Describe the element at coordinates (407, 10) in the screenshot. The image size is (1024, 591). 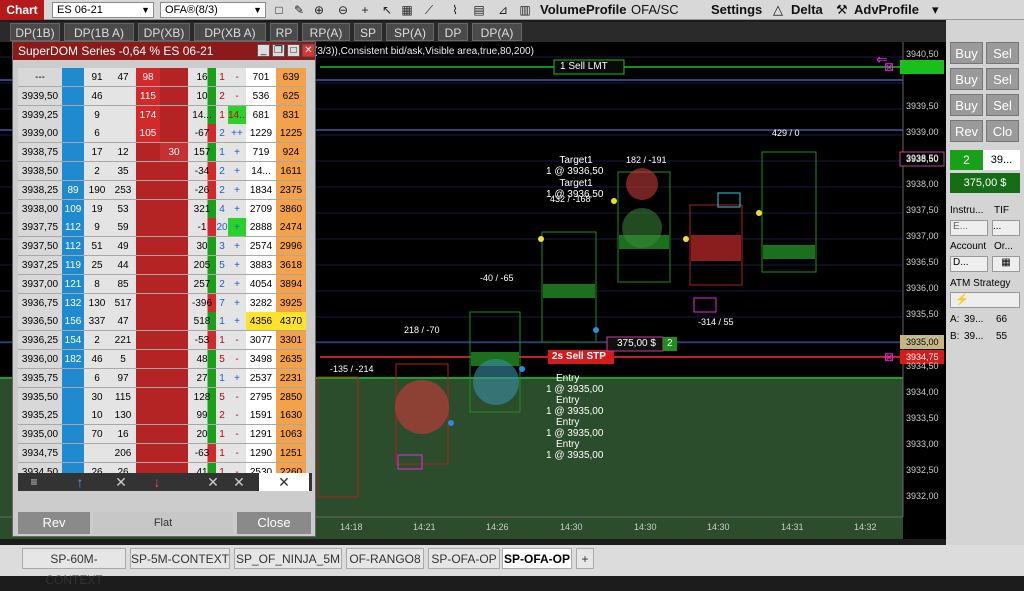
I see `chart-properties-icon: ▦` at that location.